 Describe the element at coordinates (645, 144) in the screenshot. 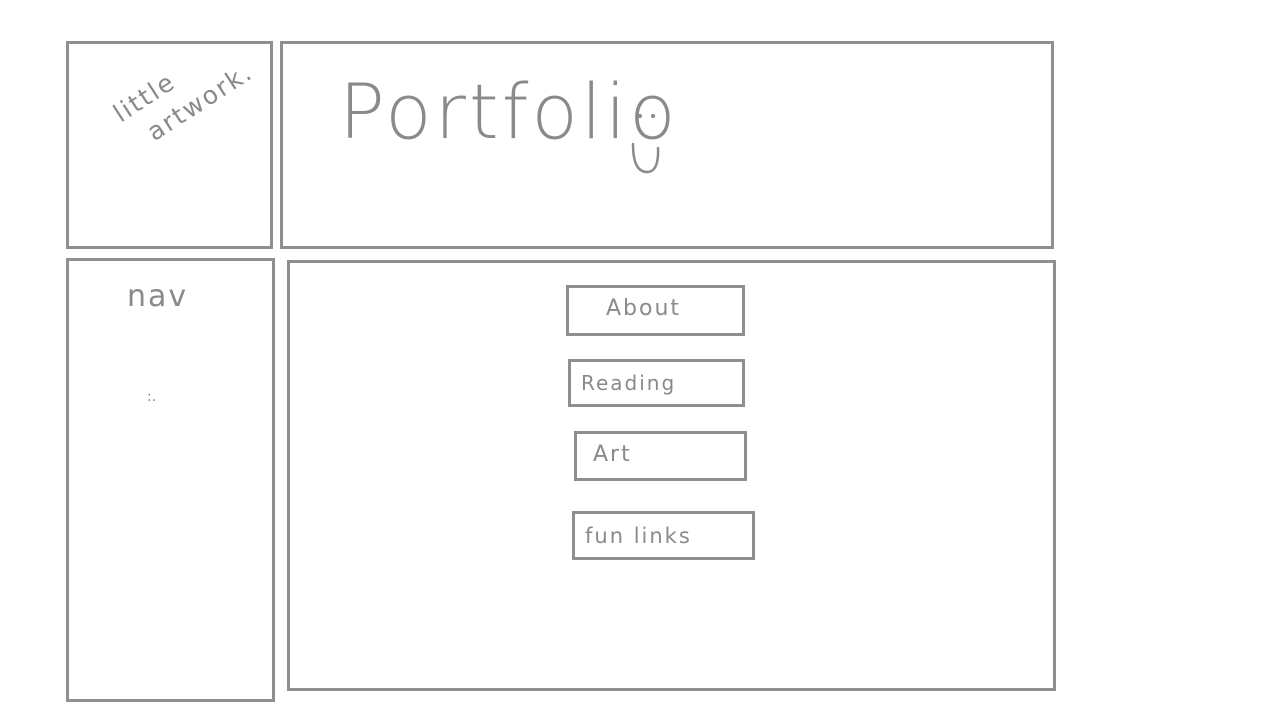

I see `smiley-icon` at that location.